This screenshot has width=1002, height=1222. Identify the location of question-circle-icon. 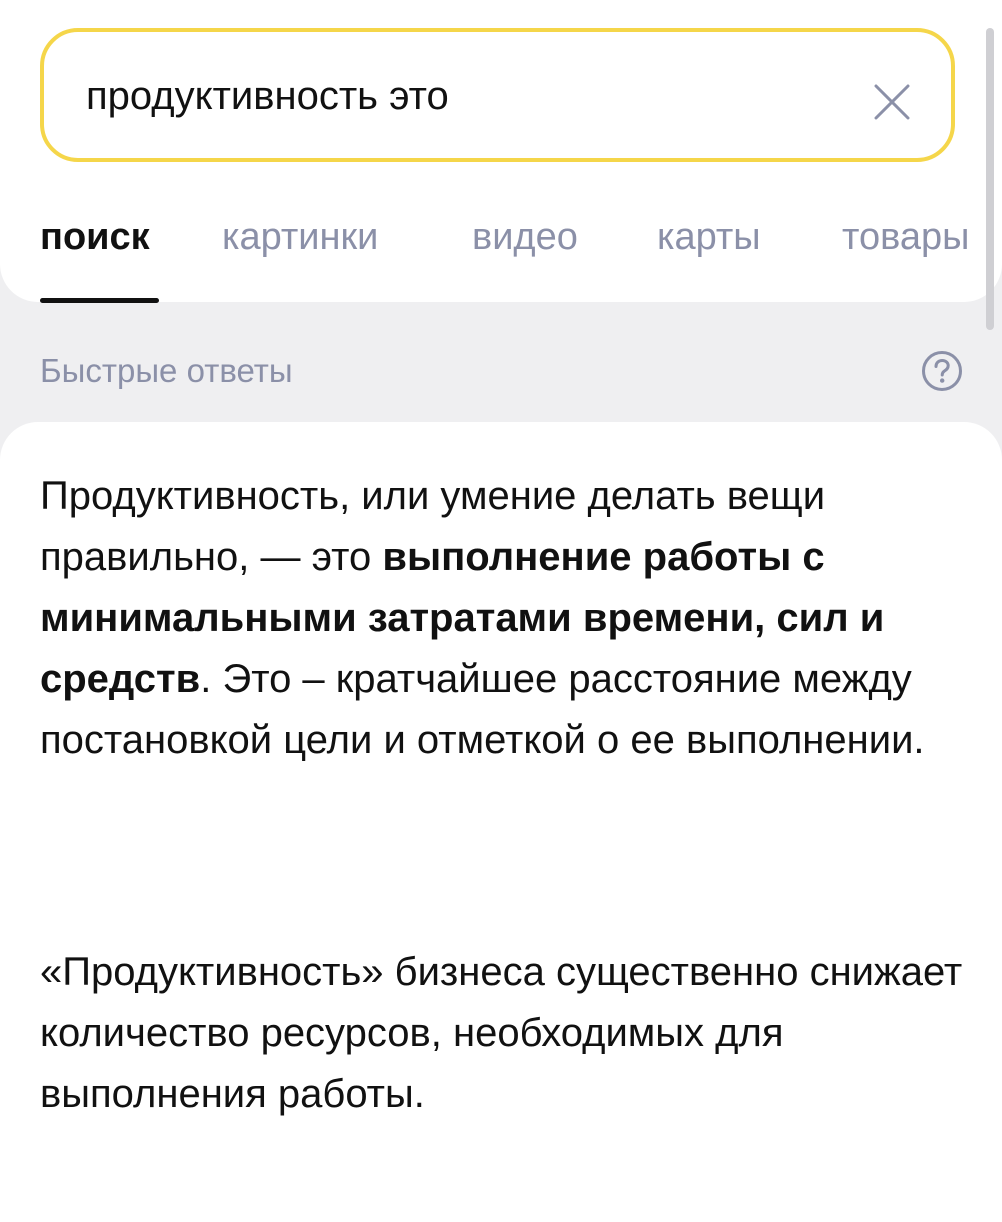
(942, 371).